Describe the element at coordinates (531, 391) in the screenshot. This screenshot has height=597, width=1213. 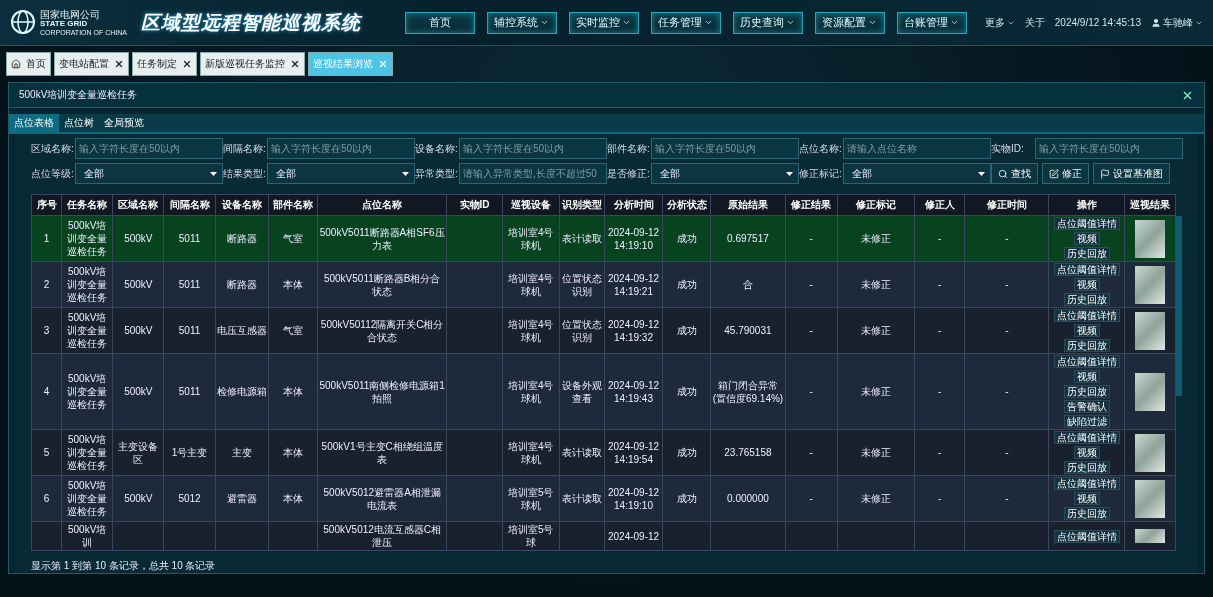
I see `table-cell: 培训室4号球机` at that location.